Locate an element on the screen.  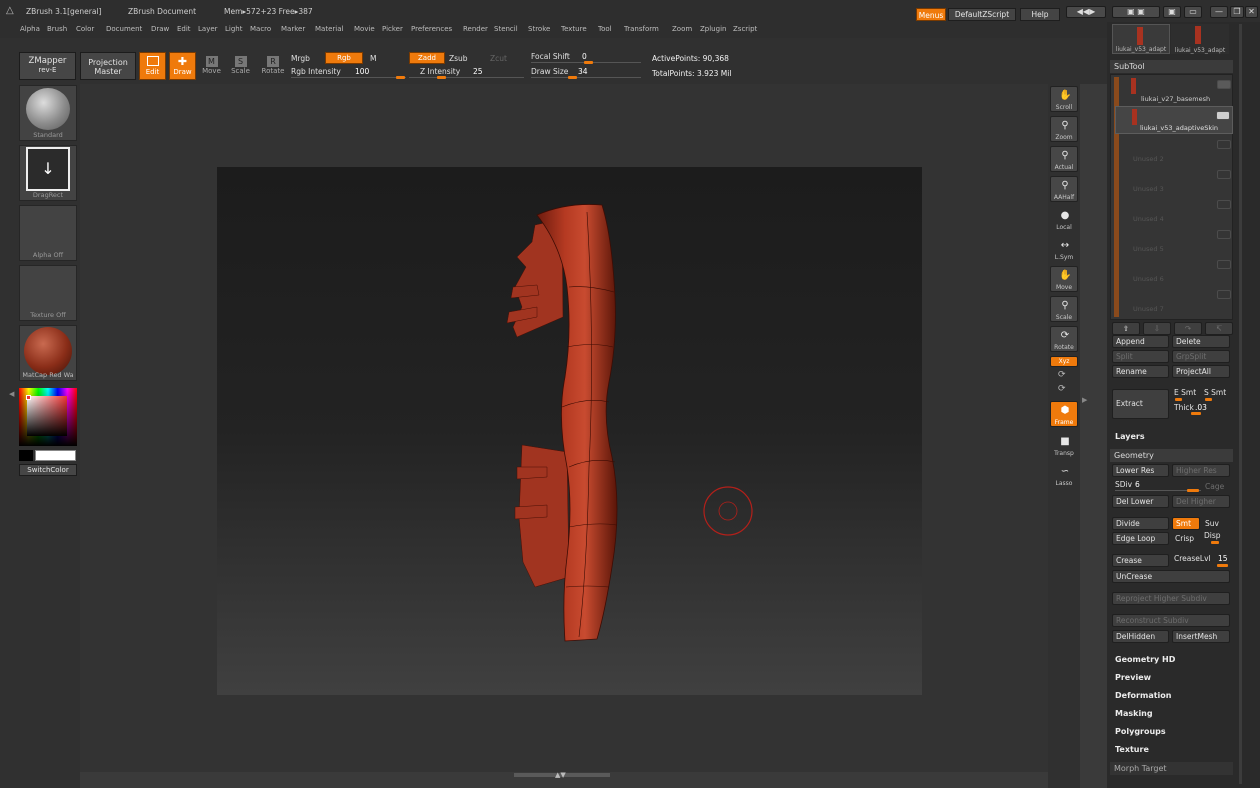
z-intensity-track is located at coordinates (466, 77).